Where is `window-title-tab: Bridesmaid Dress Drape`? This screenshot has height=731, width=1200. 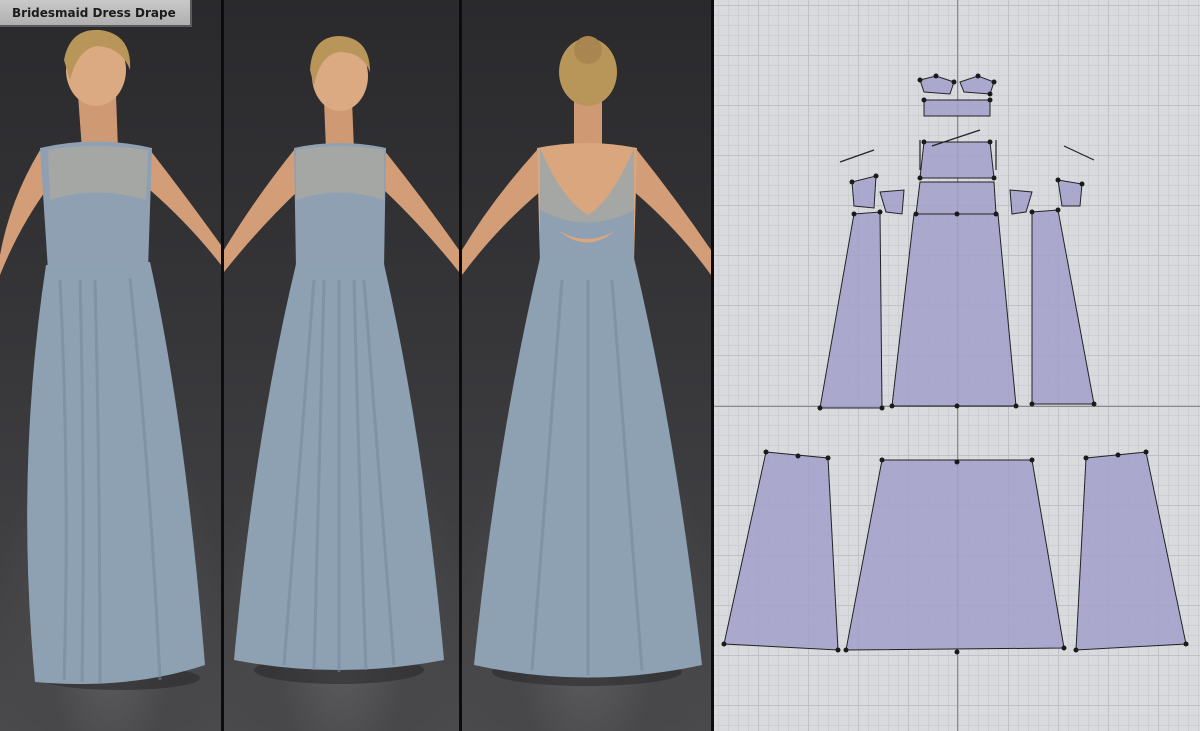
window-title-tab: Bridesmaid Dress Drape is located at coordinates (96, 13).